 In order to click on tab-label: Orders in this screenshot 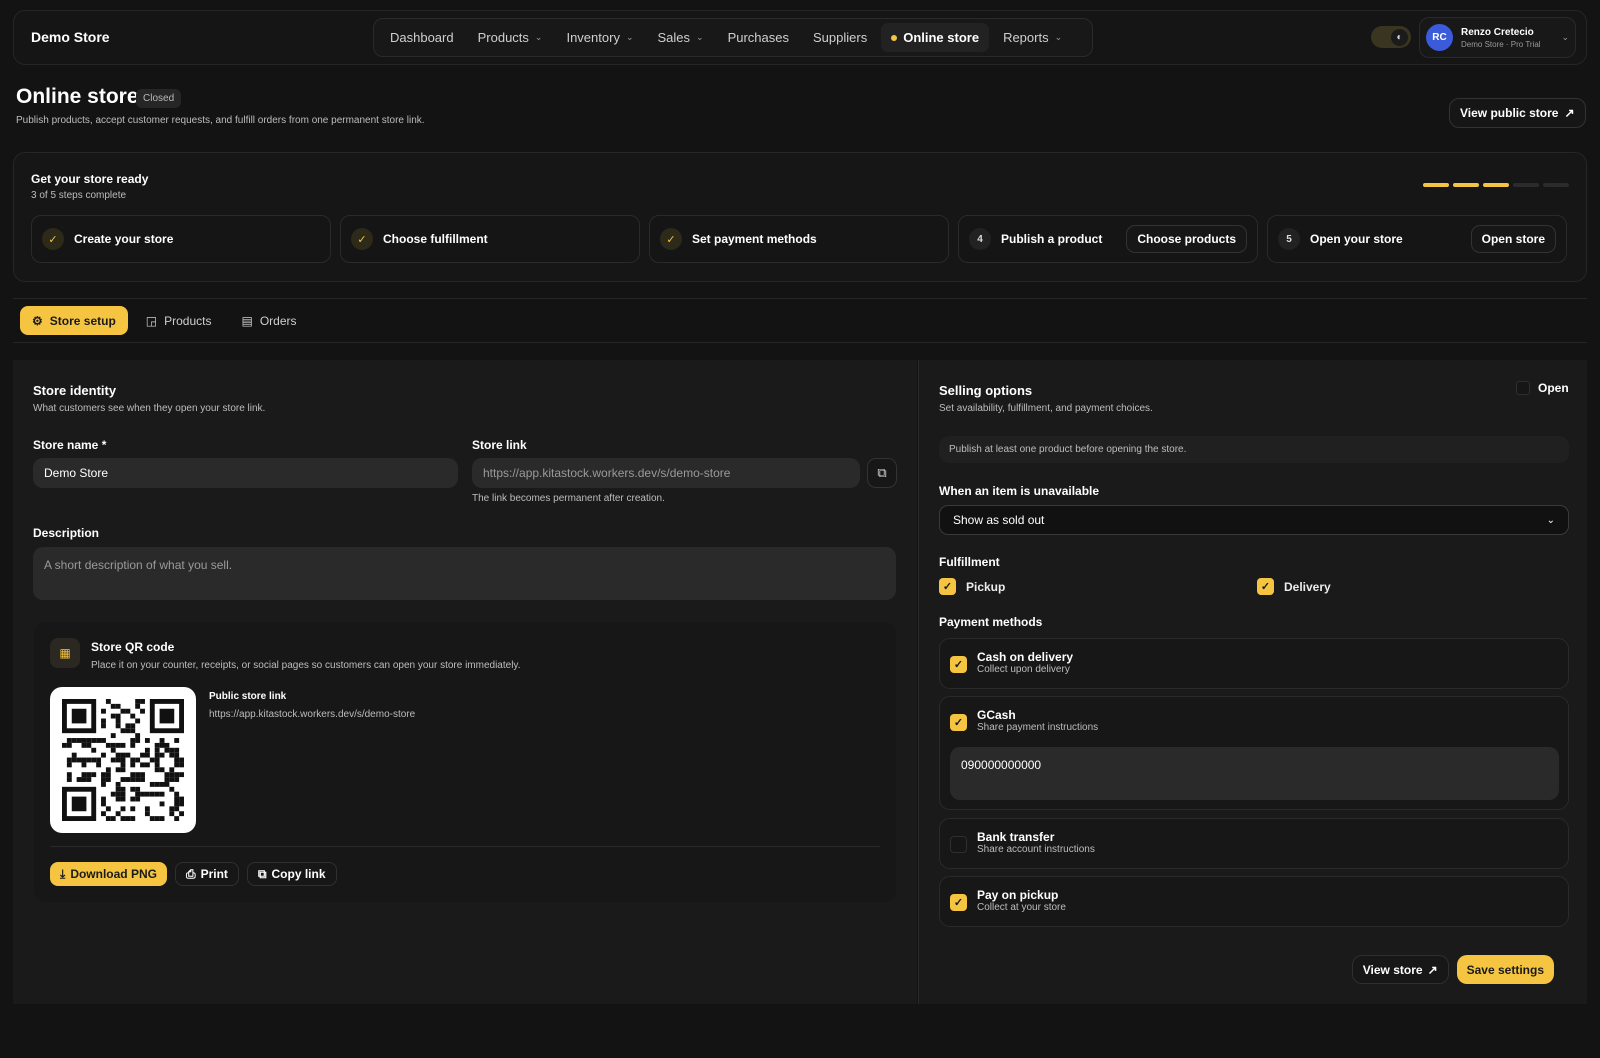, I will do `click(278, 320)`.